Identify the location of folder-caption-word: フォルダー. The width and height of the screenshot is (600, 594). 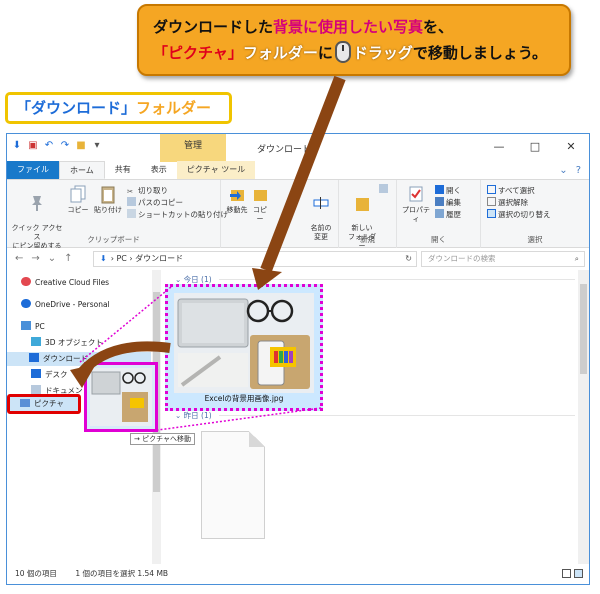
(174, 108).